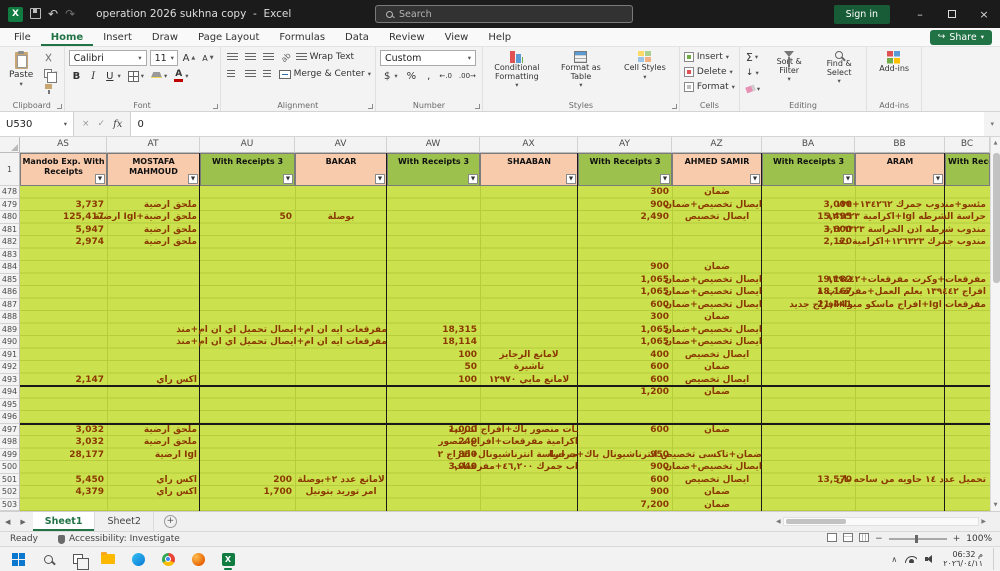  What do you see at coordinates (153, 455) in the screenshot?
I see `cell-AT499: Igl ارضية` at bounding box center [153, 455].